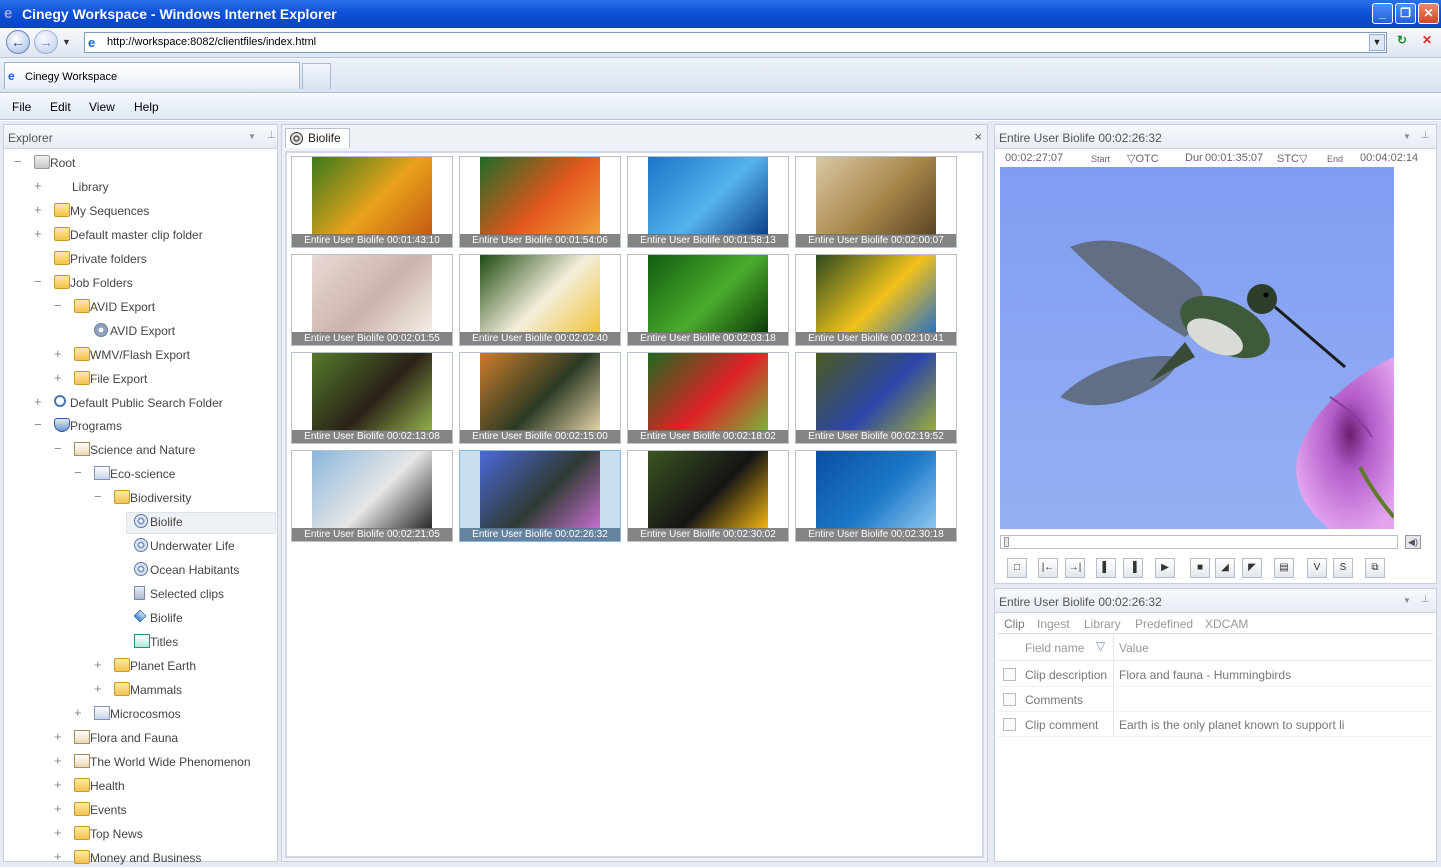 This screenshot has width=1441, height=868. What do you see at coordinates (1102, 624) in the screenshot?
I see `tab-library: Library` at bounding box center [1102, 624].